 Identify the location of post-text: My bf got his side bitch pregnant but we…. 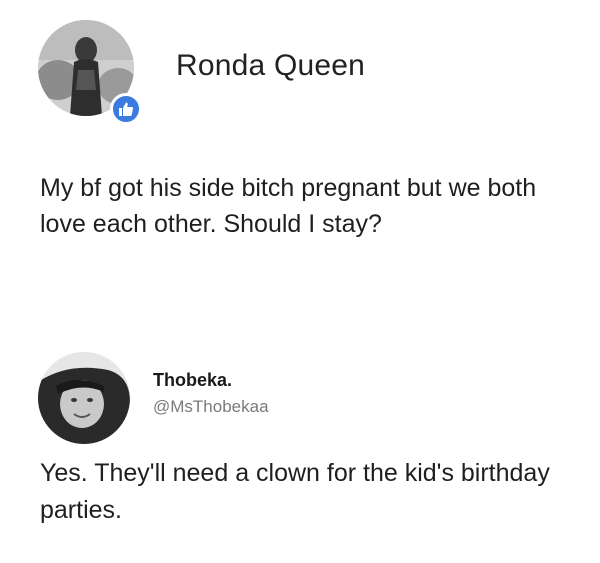
(288, 206).